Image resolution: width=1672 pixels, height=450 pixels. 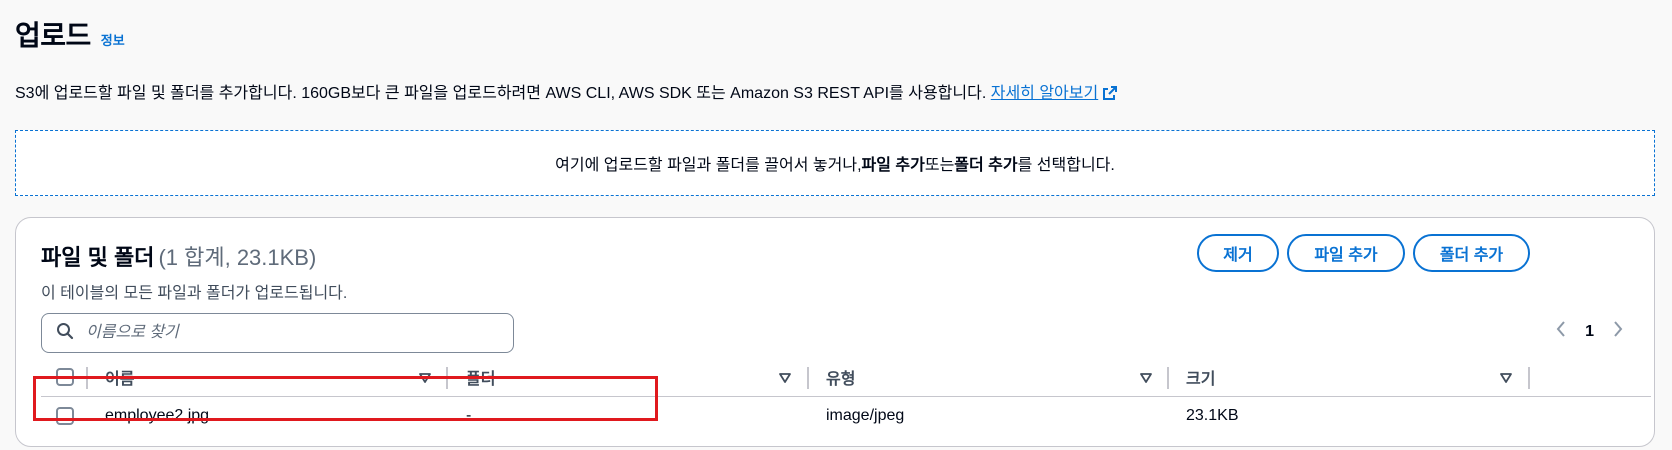 What do you see at coordinates (119, 377) in the screenshot?
I see `column-header-name: 이름` at bounding box center [119, 377].